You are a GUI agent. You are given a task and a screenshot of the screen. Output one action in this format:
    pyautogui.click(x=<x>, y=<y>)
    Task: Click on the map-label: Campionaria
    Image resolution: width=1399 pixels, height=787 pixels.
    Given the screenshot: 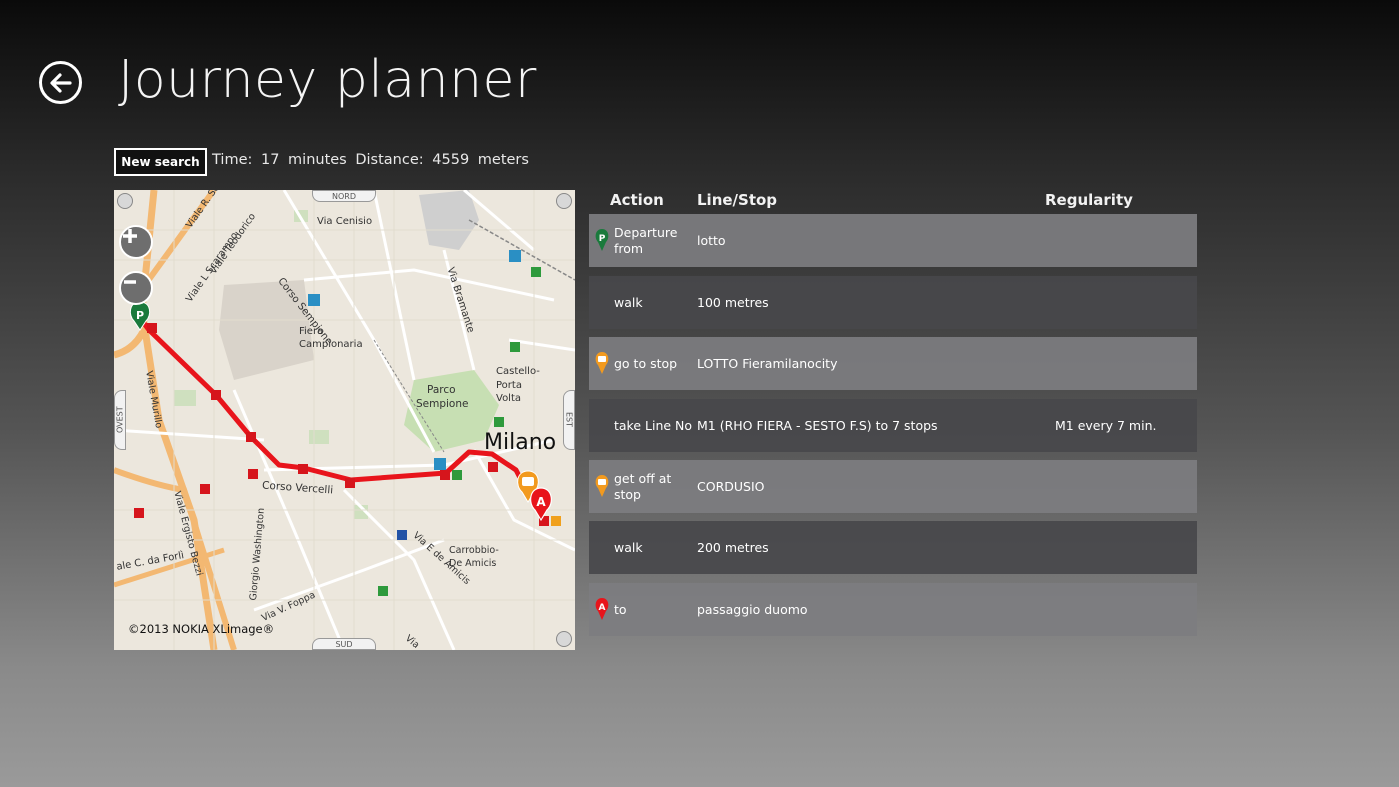 What is the action you would take?
    pyautogui.click(x=331, y=344)
    